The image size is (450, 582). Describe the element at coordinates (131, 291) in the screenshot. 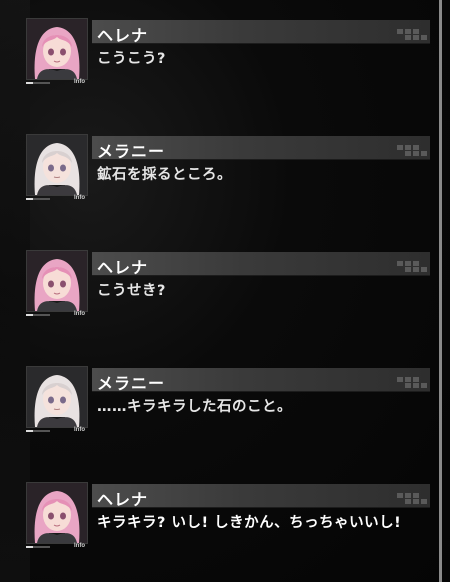

I see `dialogue-text: こうせき?` at that location.